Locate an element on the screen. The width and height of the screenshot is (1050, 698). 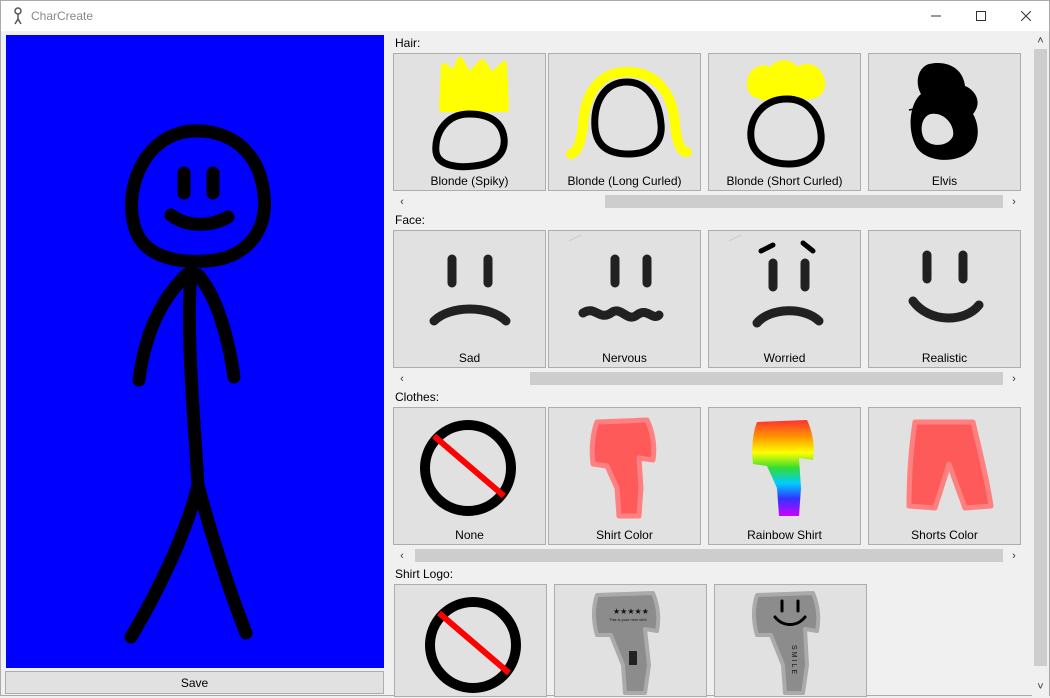
star-logo-shirt-thumbnail is located at coordinates (626, 643).